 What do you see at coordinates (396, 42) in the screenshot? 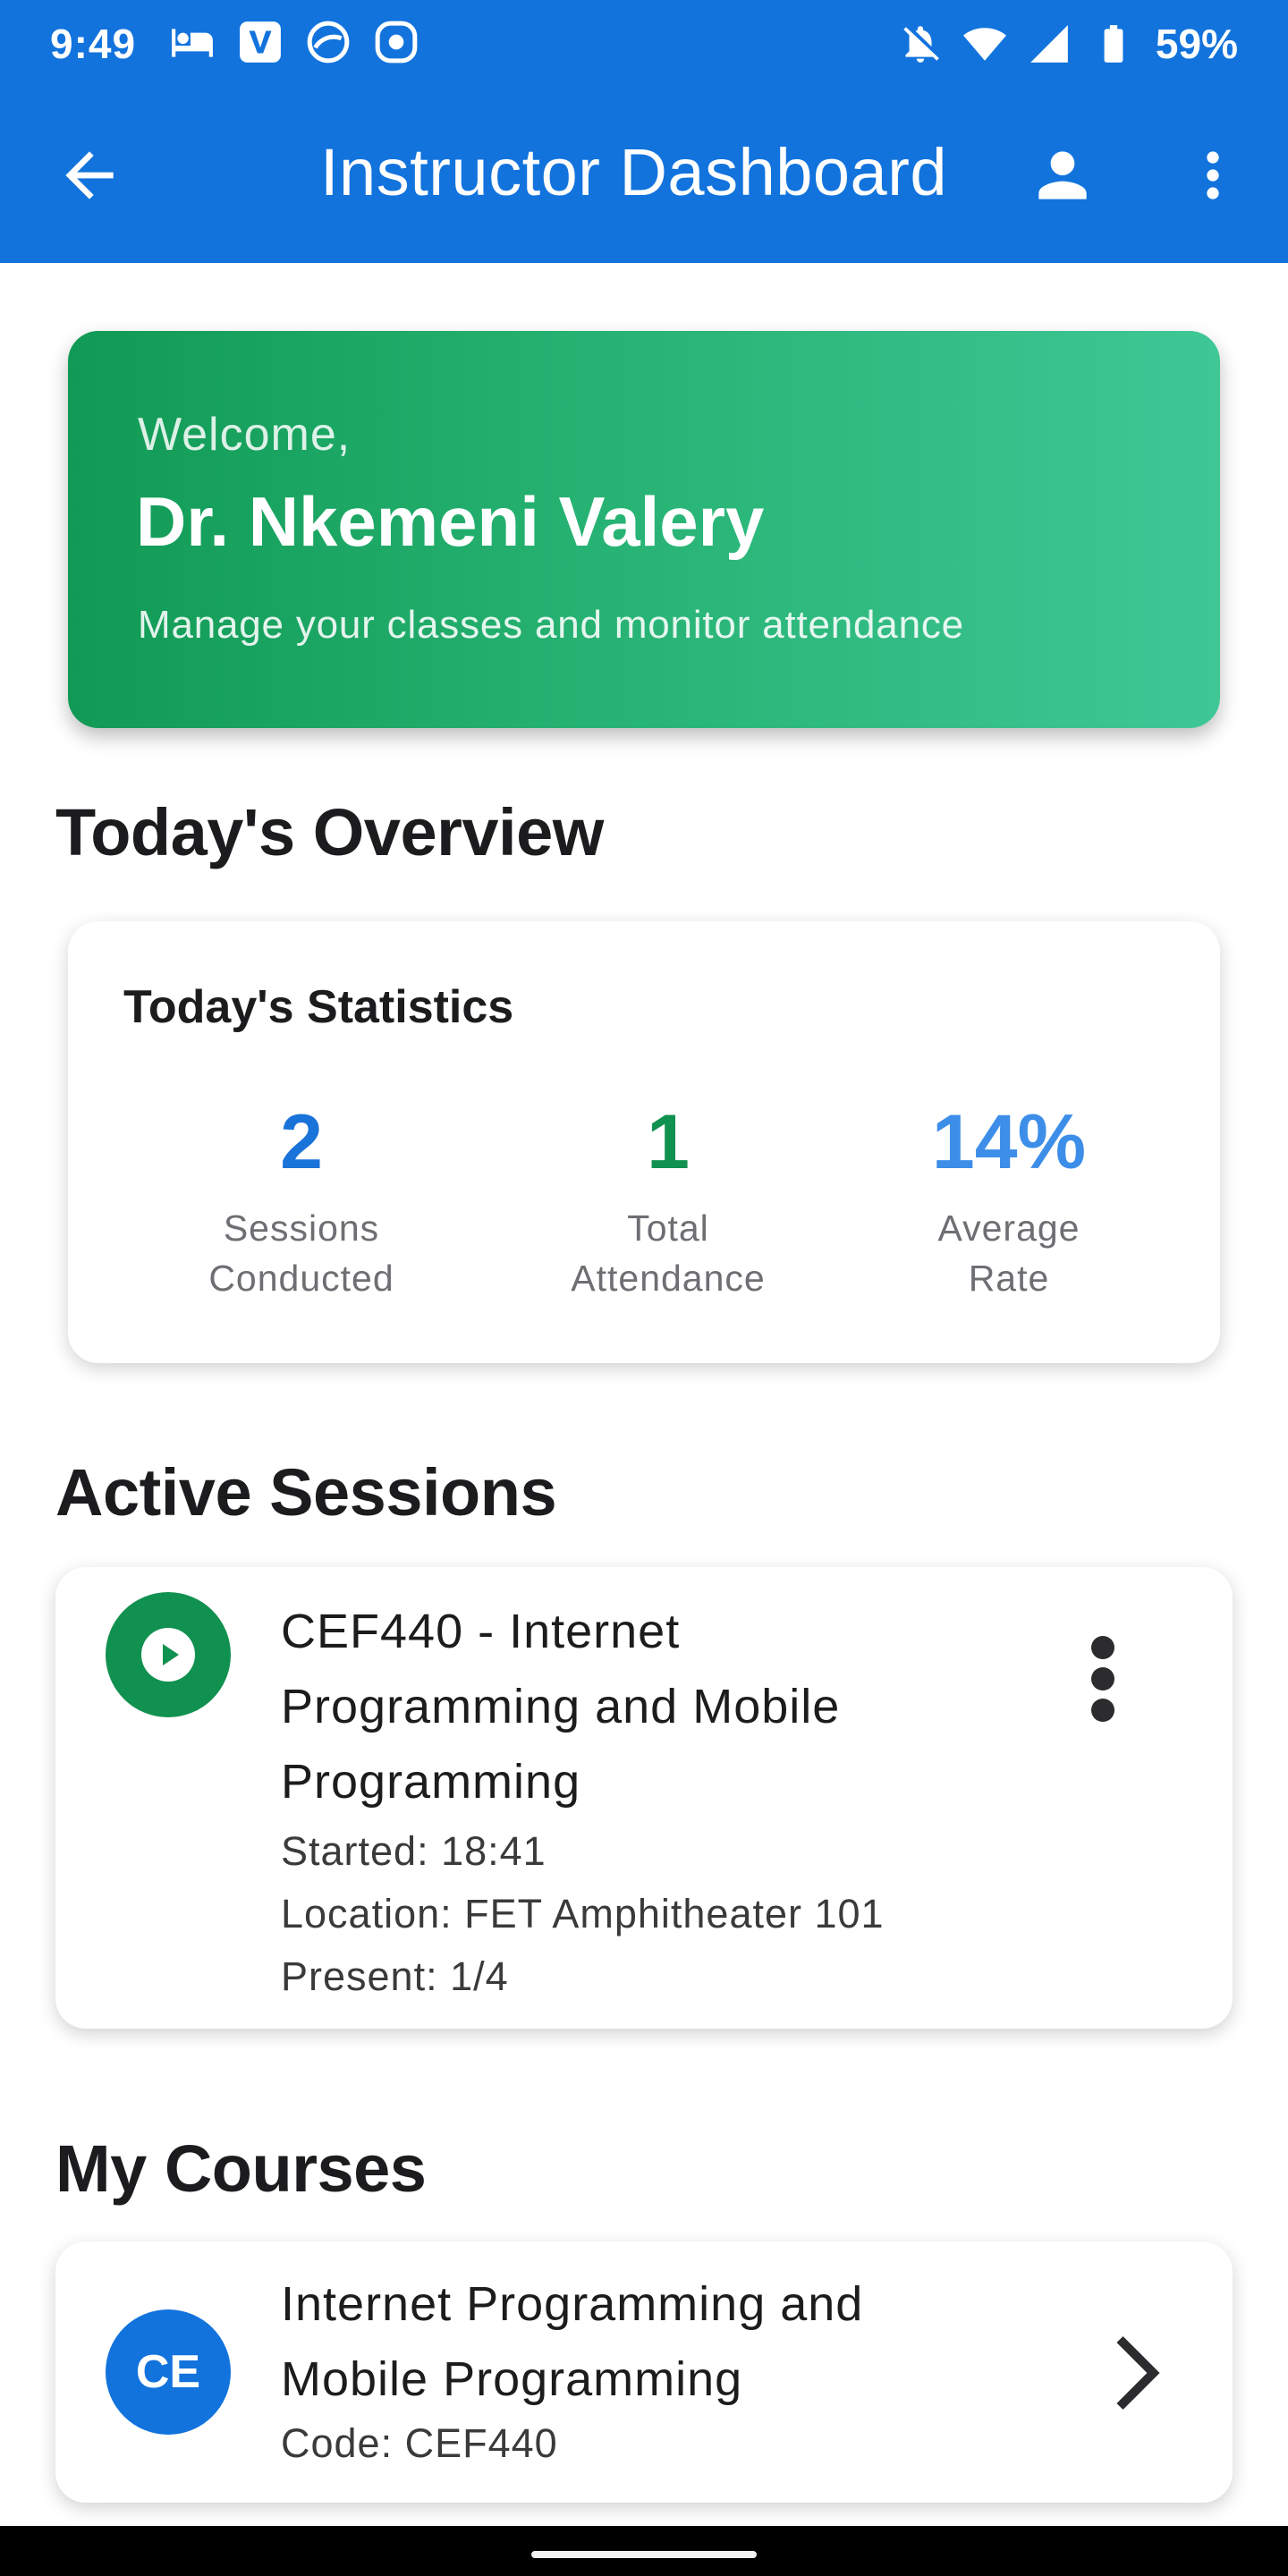
I see `record-icon` at bounding box center [396, 42].